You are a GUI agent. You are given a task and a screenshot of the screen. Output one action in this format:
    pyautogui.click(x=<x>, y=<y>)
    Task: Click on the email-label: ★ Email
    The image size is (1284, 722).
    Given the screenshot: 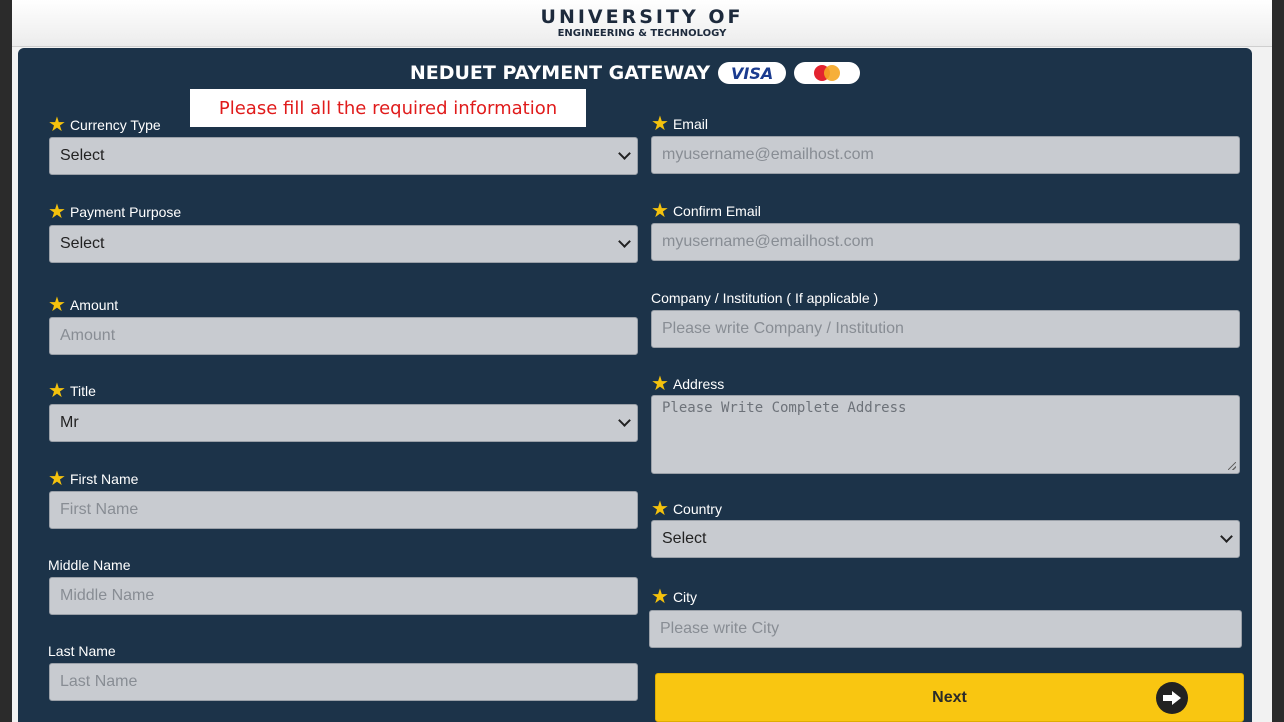 What is the action you would take?
    pyautogui.click(x=679, y=124)
    